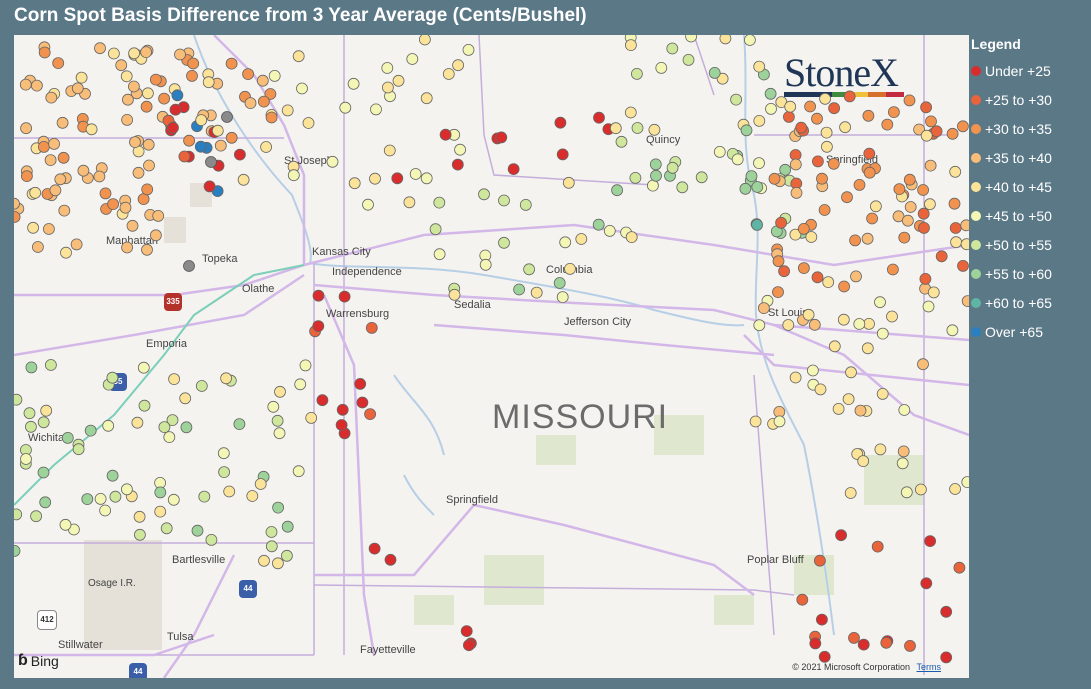  What do you see at coordinates (1030, 186) in the screenshot?
I see `legend-item: +40 to +45` at bounding box center [1030, 186].